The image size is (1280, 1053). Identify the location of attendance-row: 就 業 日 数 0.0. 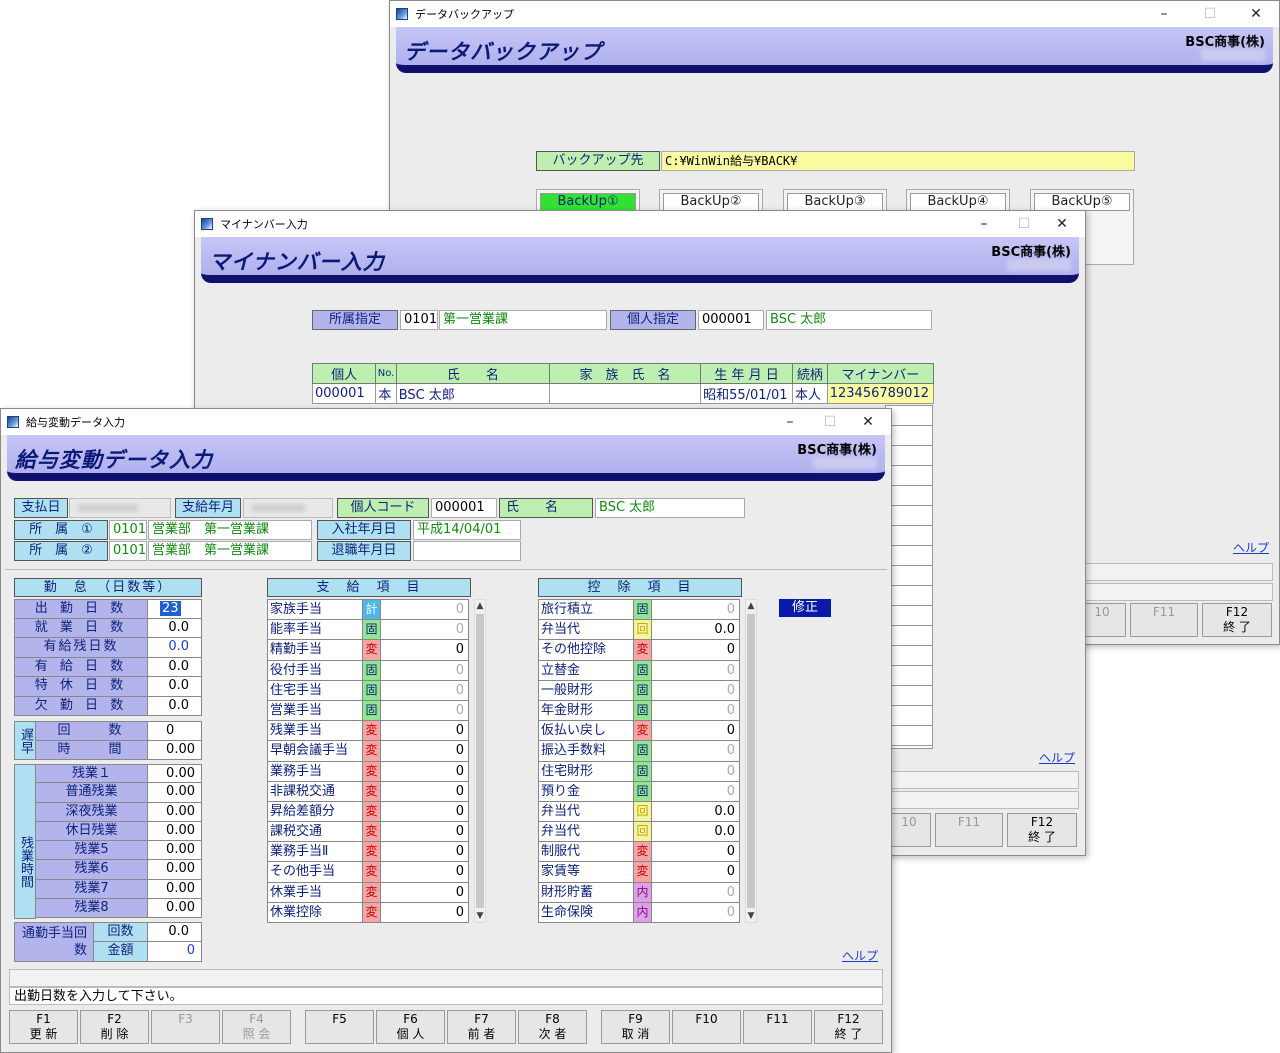
(108, 628).